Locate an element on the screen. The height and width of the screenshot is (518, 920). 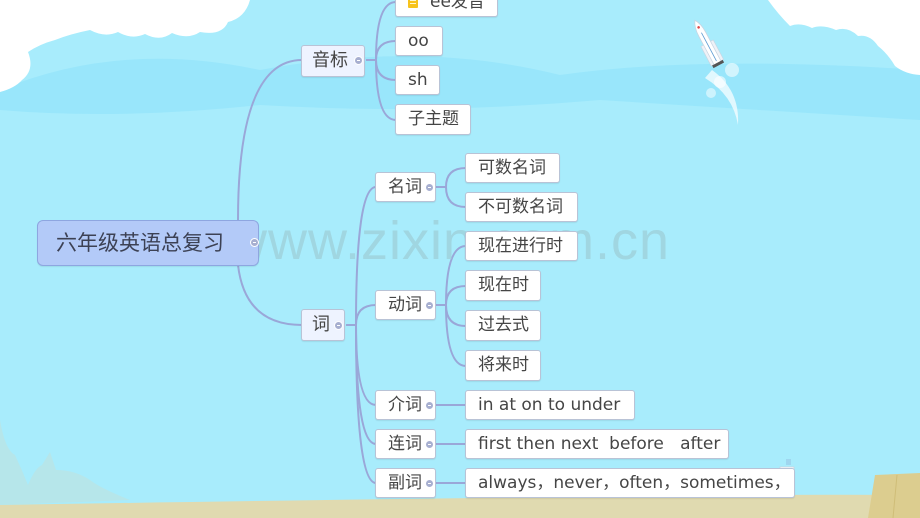
branch-topic-label: 词 is located at coordinates (321, 324).